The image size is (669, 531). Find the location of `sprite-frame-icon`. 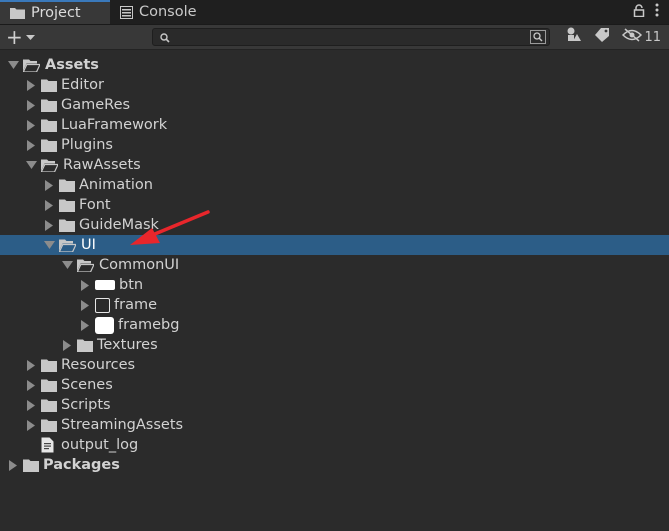

sprite-frame-icon is located at coordinates (102, 305).